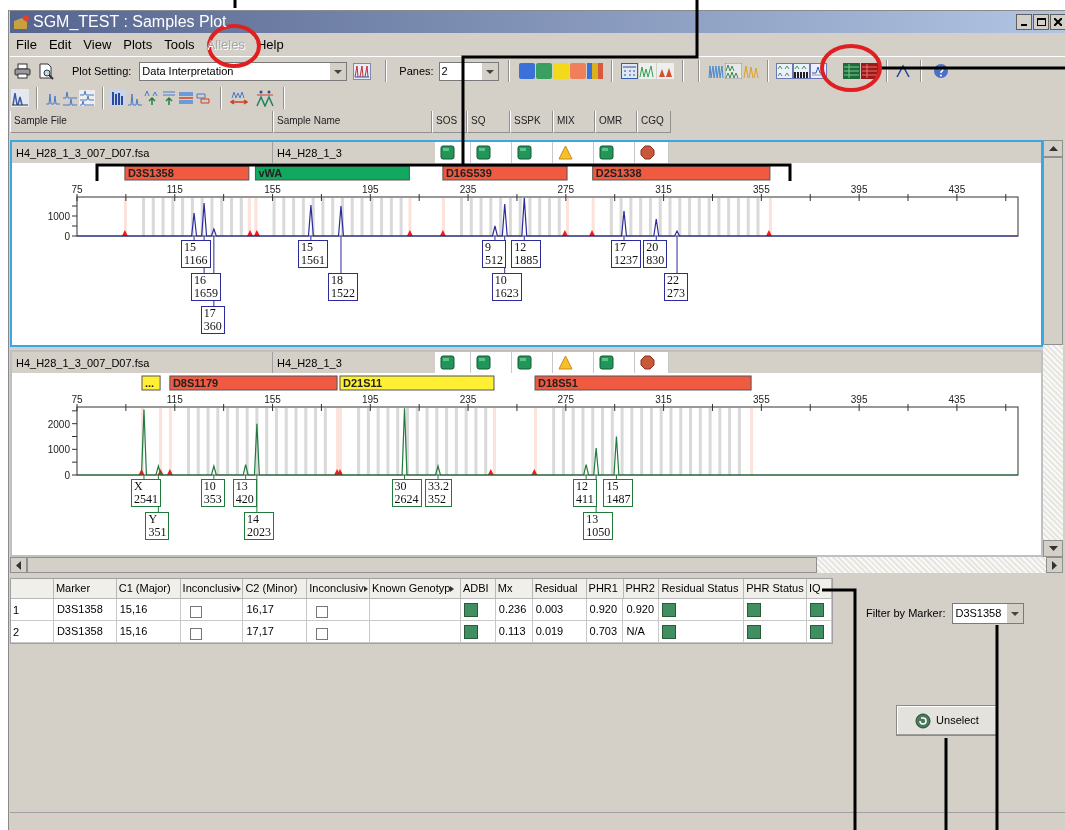  What do you see at coordinates (449, 122) in the screenshot?
I see `column-header: SOS` at bounding box center [449, 122].